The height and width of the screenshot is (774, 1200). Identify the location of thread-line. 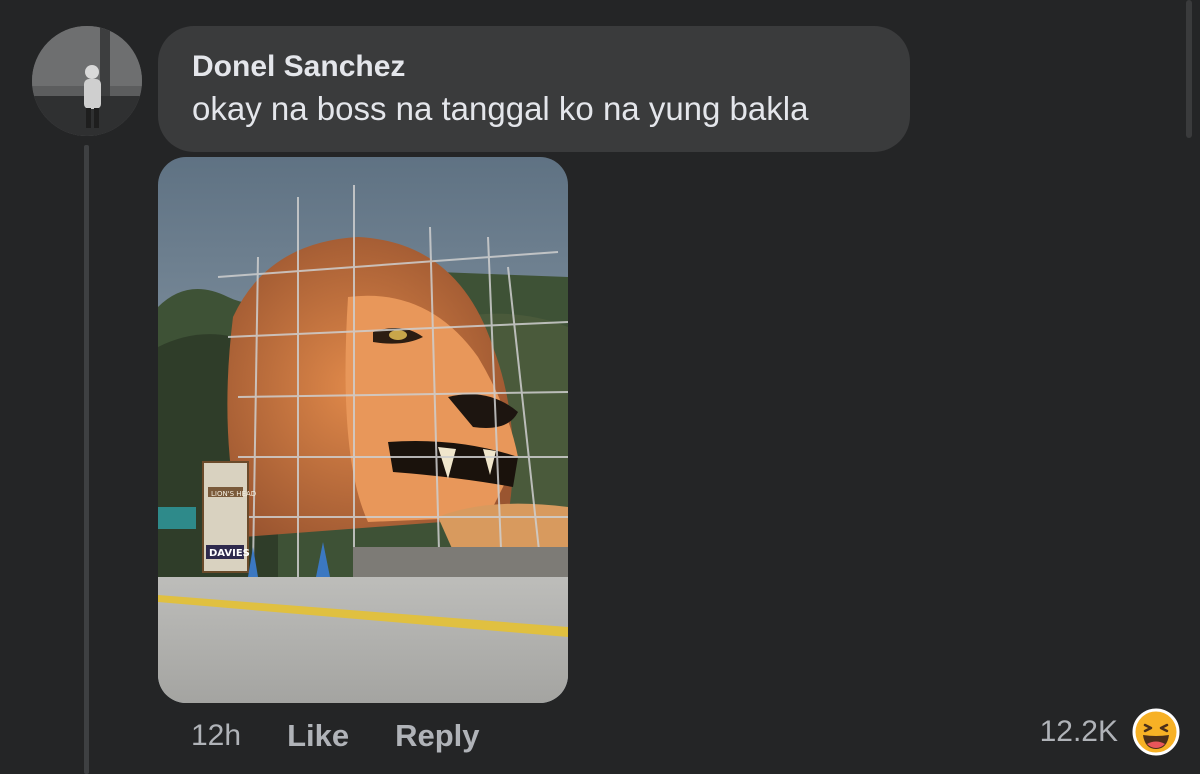
(86, 459).